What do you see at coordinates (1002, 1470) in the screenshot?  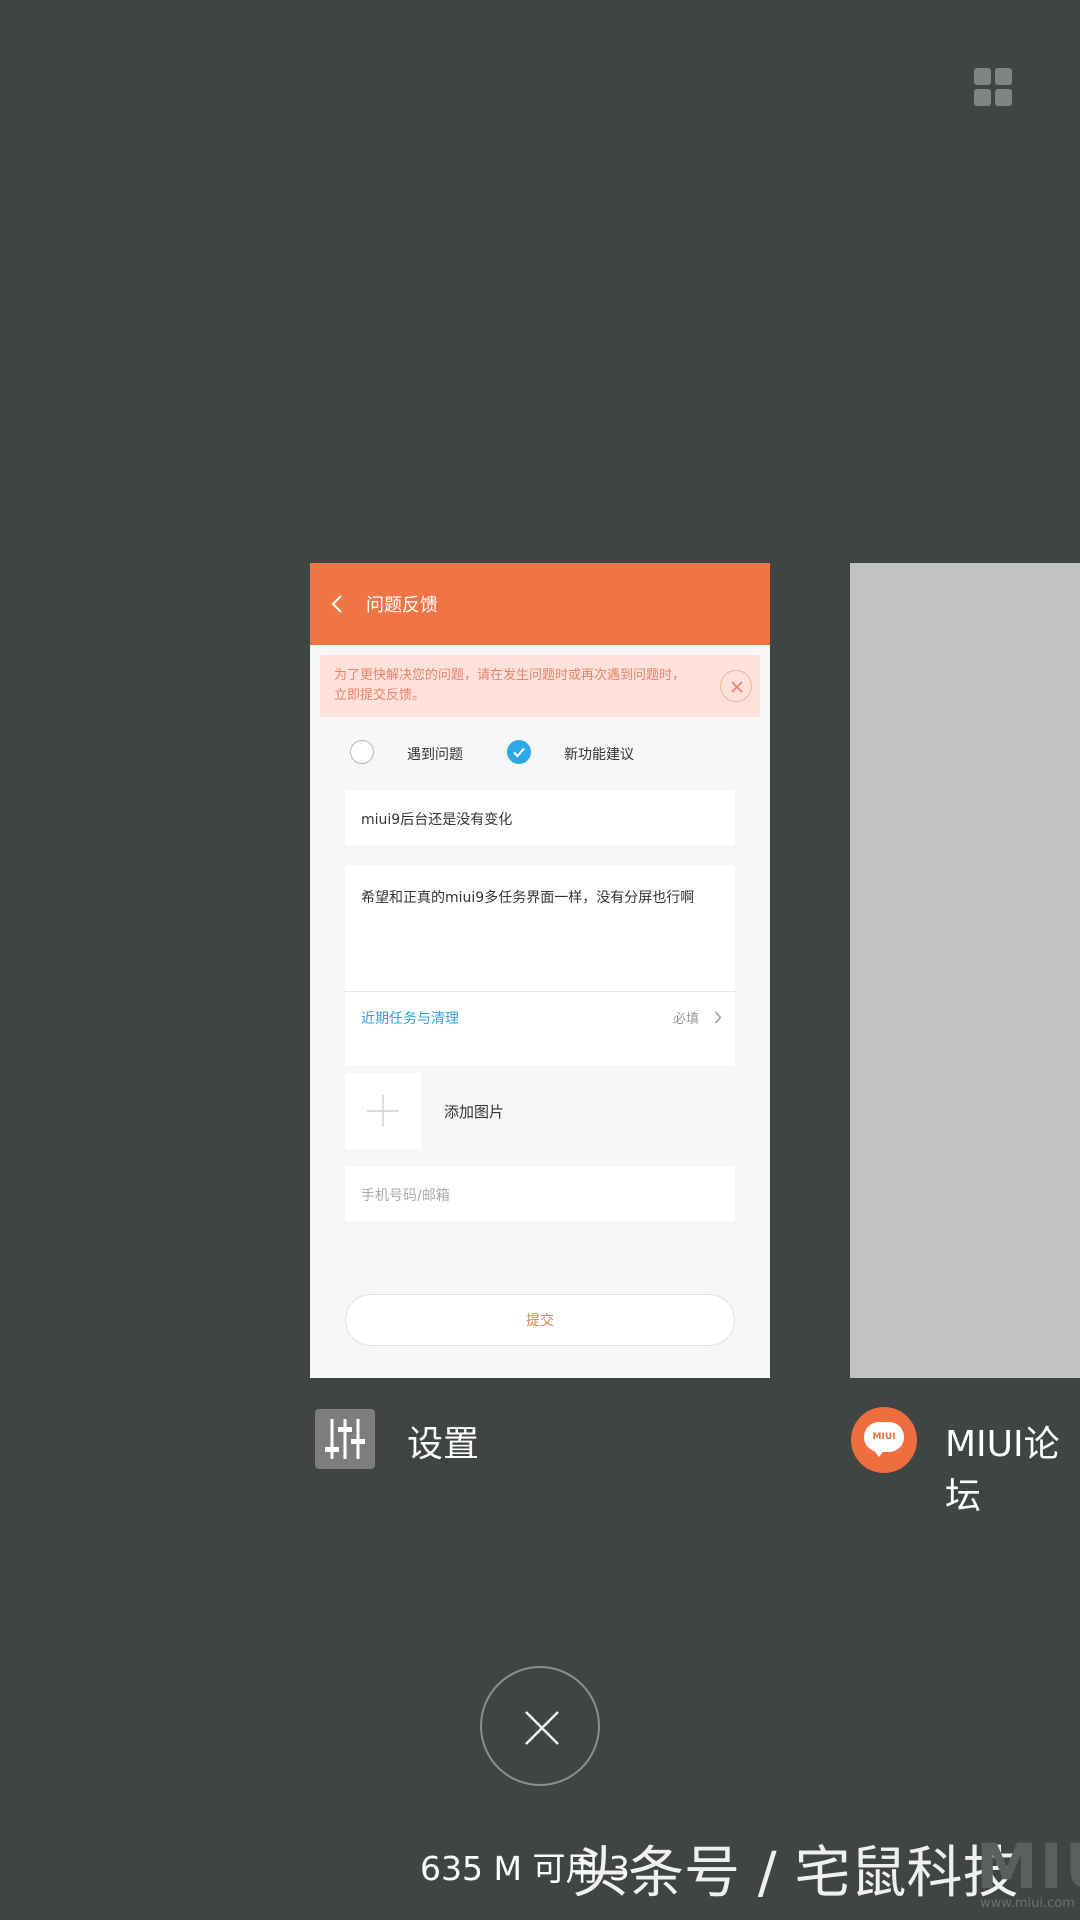 I see `app-name-miui-forum: MIUI论坛` at bounding box center [1002, 1470].